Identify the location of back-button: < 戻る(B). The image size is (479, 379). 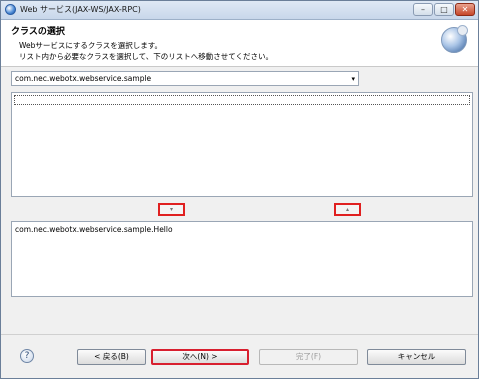
(111, 357).